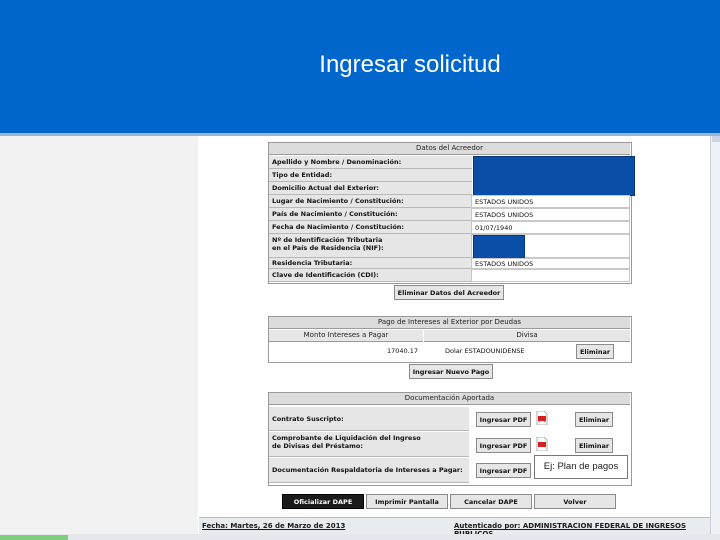 The image size is (720, 540). Describe the element at coordinates (527, 336) in the screenshot. I see `col-divisa-header: Divisa` at that location.